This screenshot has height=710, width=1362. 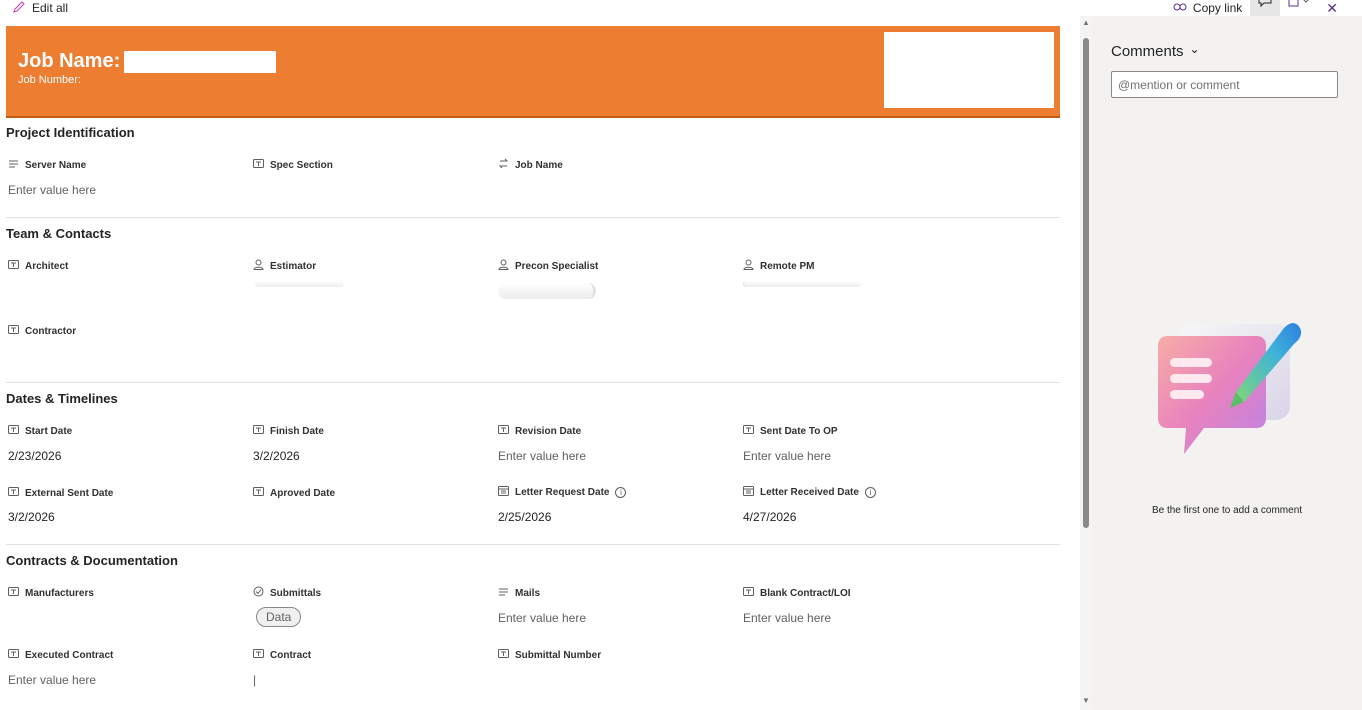 What do you see at coordinates (52, 190) in the screenshot?
I see `field-value-server-name: Enter value here` at bounding box center [52, 190].